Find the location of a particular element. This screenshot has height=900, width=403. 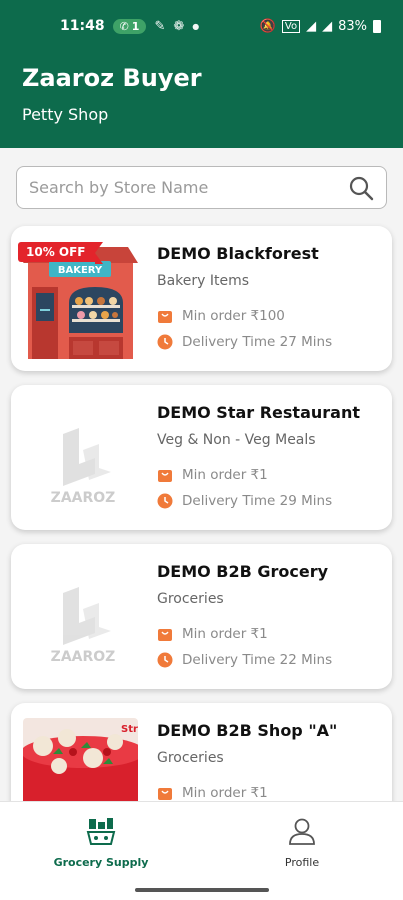

store-search-bar is located at coordinates (201, 187).